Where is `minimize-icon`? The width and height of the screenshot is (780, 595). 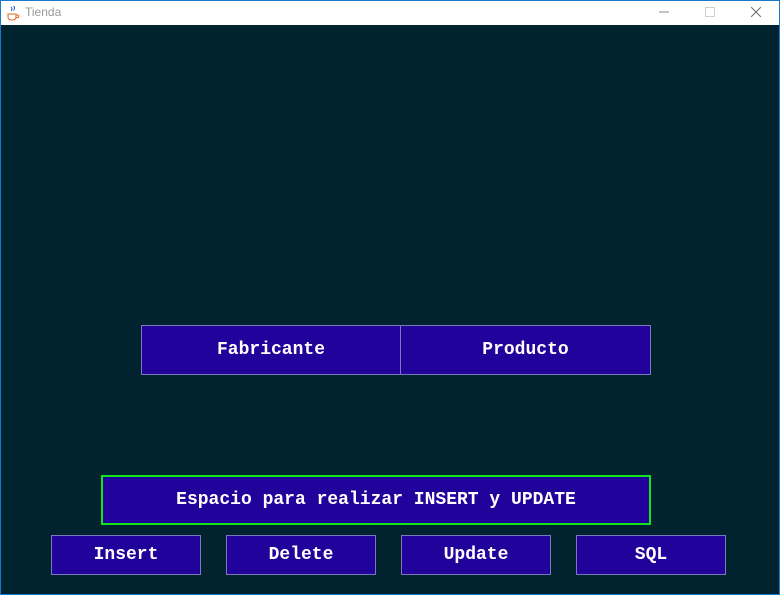 minimize-icon is located at coordinates (664, 13).